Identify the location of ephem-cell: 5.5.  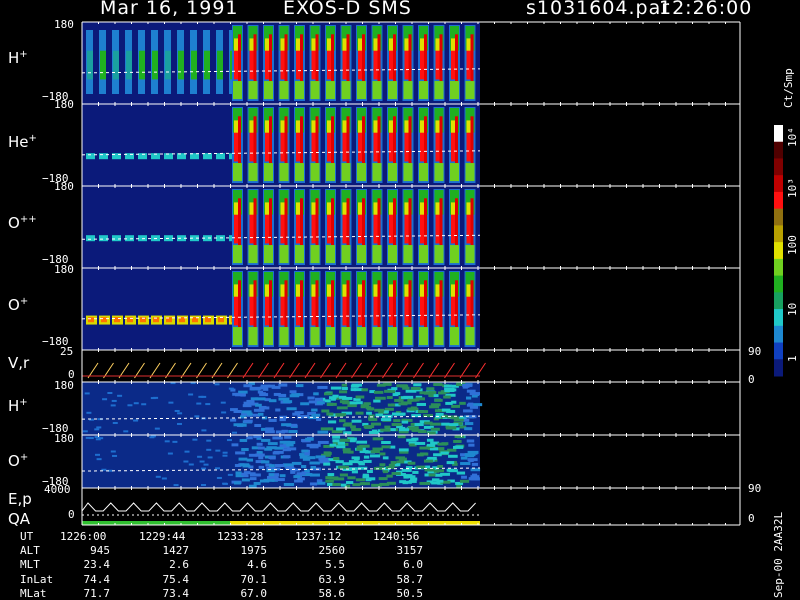
(335, 564).